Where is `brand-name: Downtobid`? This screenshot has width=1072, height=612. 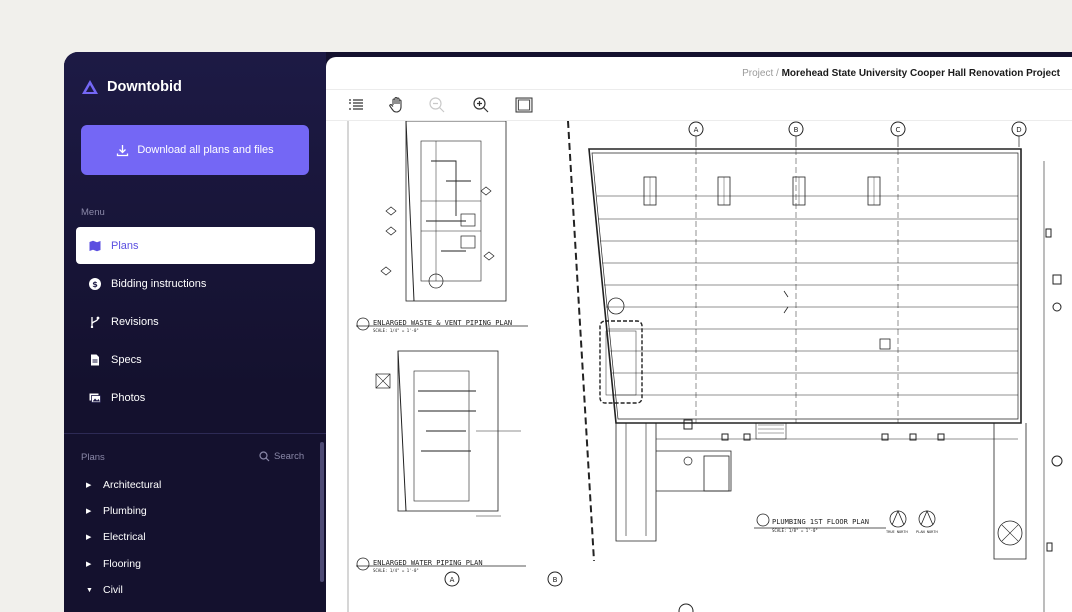
brand-name: Downtobid is located at coordinates (144, 87).